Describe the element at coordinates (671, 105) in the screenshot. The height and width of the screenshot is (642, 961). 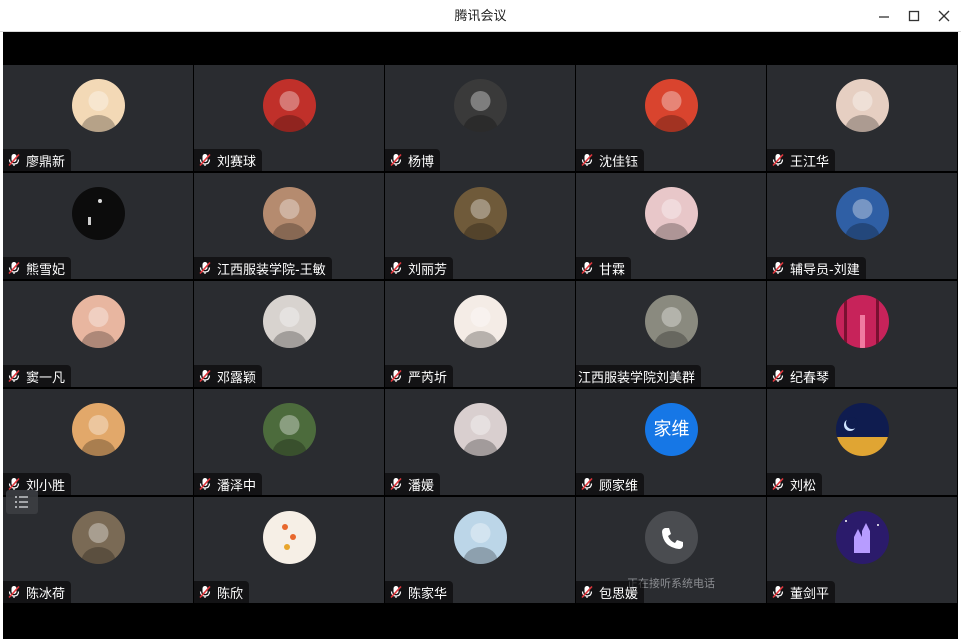
I see `mother-baby-avatar` at that location.